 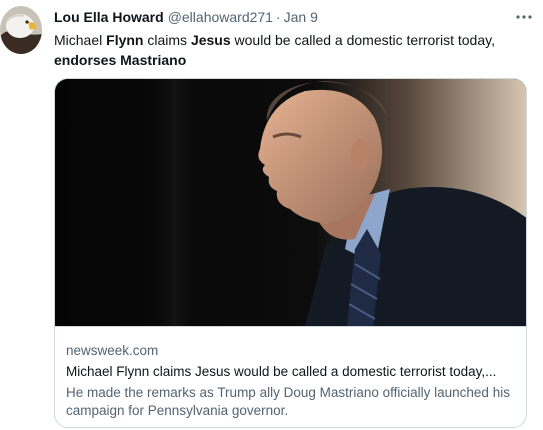 What do you see at coordinates (80, 40) in the screenshot?
I see `tweet-text-segment: Michael` at bounding box center [80, 40].